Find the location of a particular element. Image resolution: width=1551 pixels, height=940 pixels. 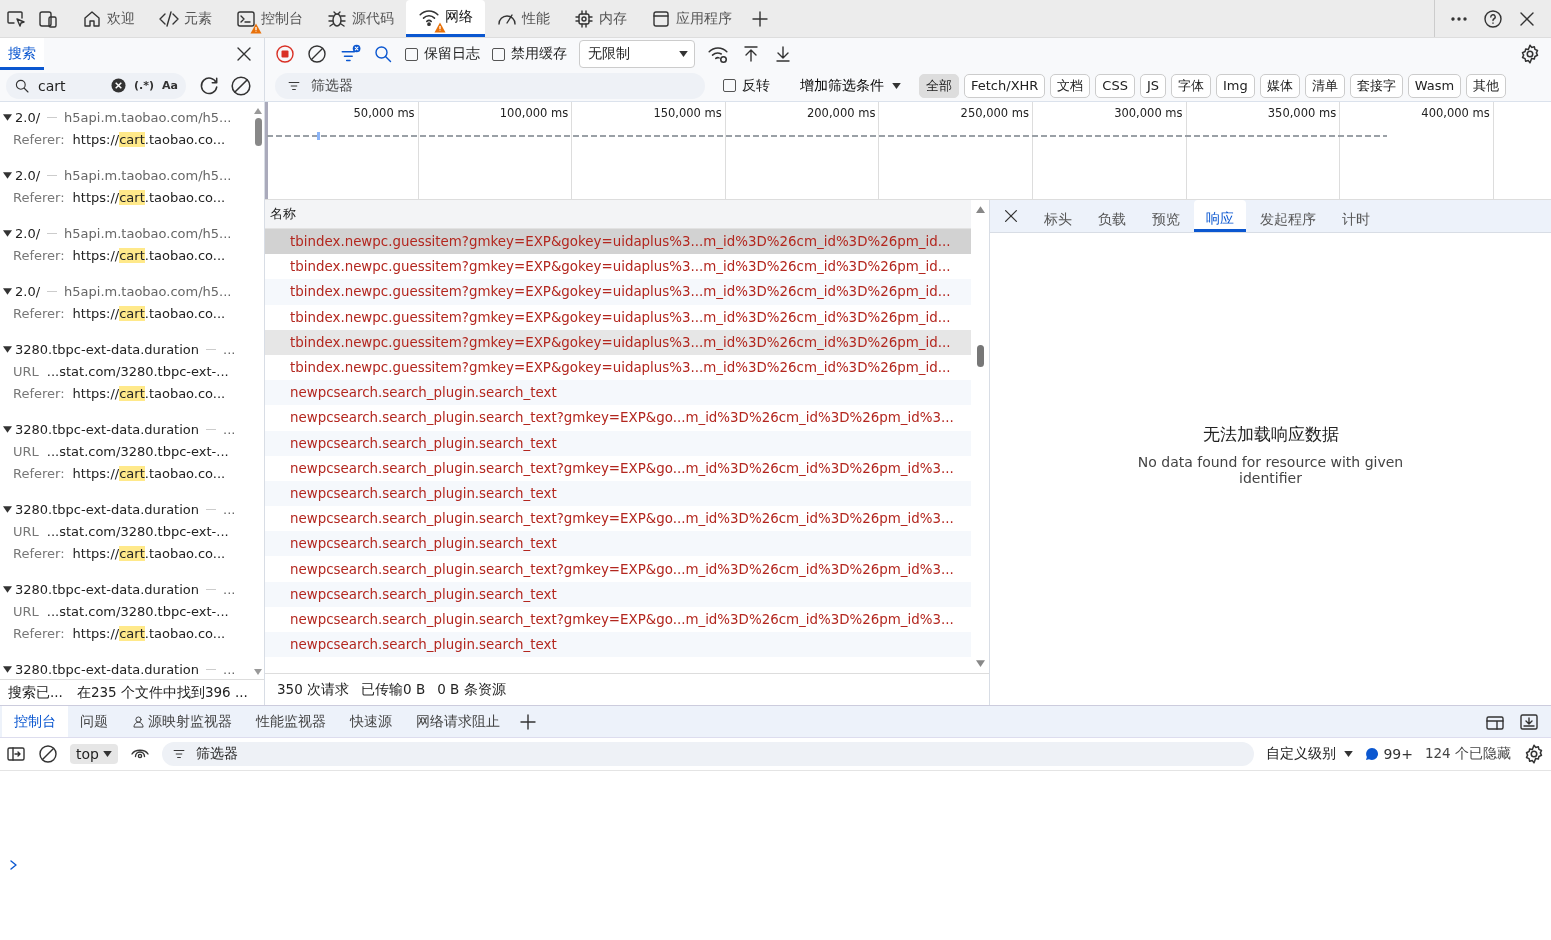

drawer-tab: 快速源 is located at coordinates (371, 721).